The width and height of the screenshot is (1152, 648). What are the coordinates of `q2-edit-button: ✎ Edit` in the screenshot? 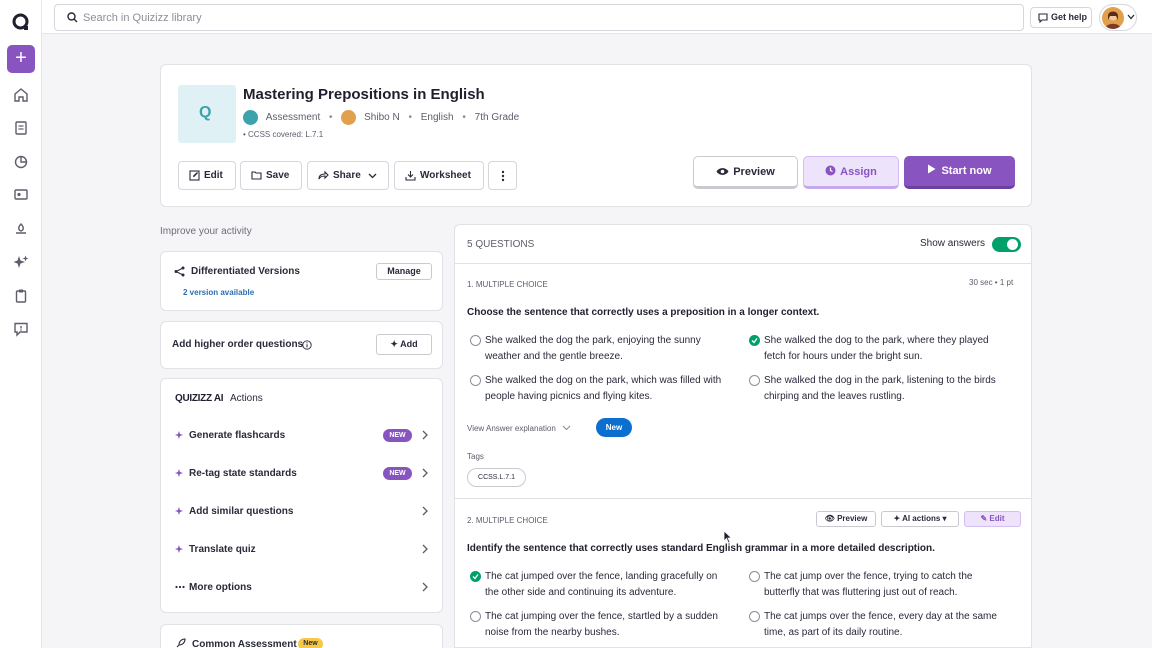 It's located at (992, 519).